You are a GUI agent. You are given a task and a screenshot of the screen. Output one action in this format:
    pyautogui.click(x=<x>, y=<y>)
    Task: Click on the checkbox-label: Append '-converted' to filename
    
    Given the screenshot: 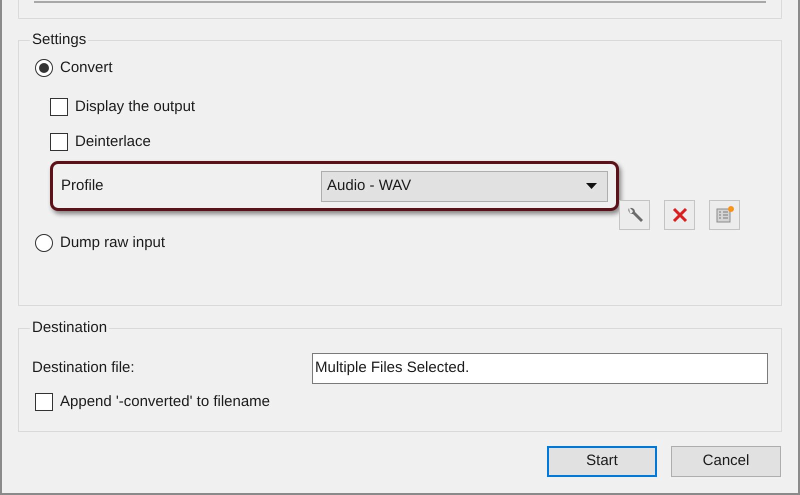 What is the action you would take?
    pyautogui.click(x=165, y=402)
    